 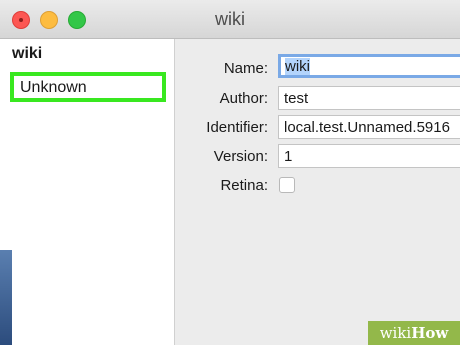 I want to click on author-label: Author:, so click(x=243, y=98).